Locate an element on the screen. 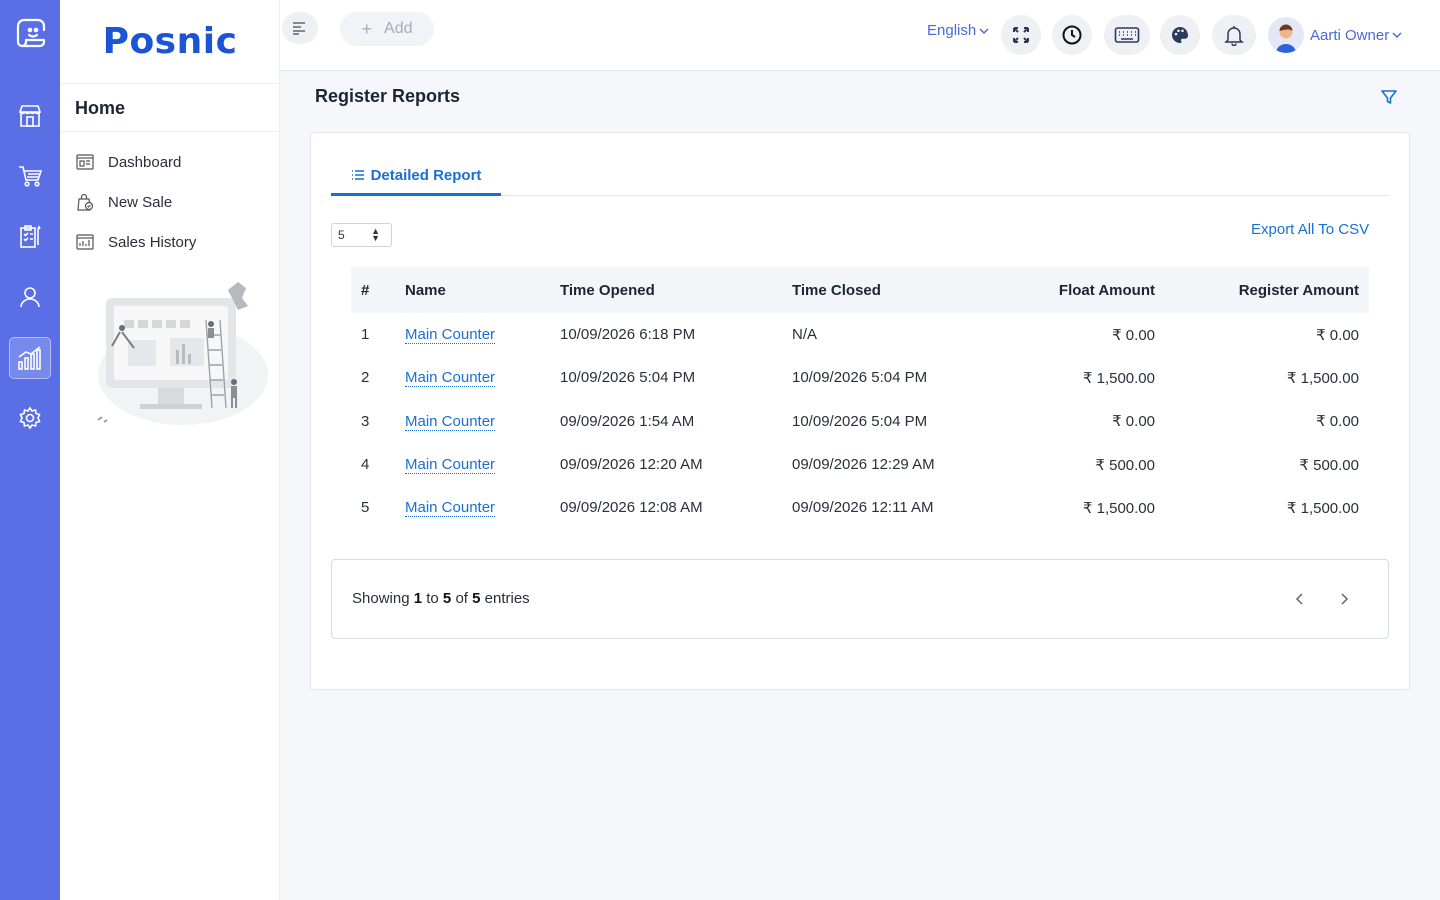 The height and width of the screenshot is (900, 1440). page-size-value: 5 is located at coordinates (341, 235).